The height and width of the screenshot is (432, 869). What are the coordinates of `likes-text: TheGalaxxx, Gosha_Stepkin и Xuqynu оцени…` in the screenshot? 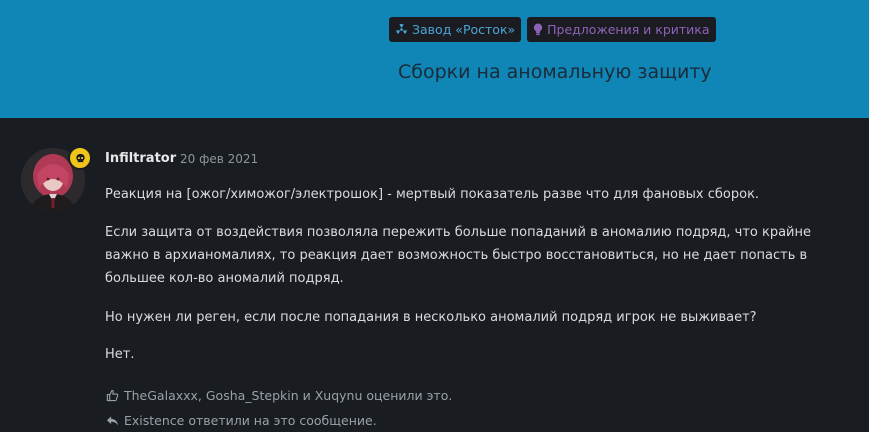 It's located at (288, 395).